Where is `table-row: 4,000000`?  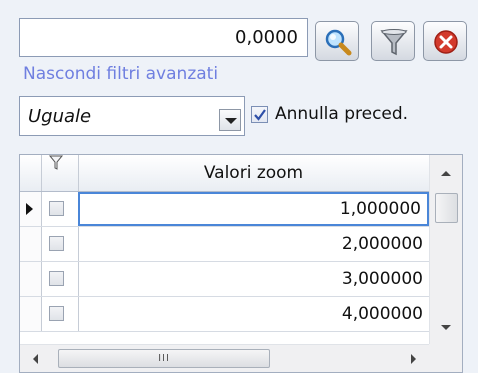 table-row: 4,000000 is located at coordinates (224, 314).